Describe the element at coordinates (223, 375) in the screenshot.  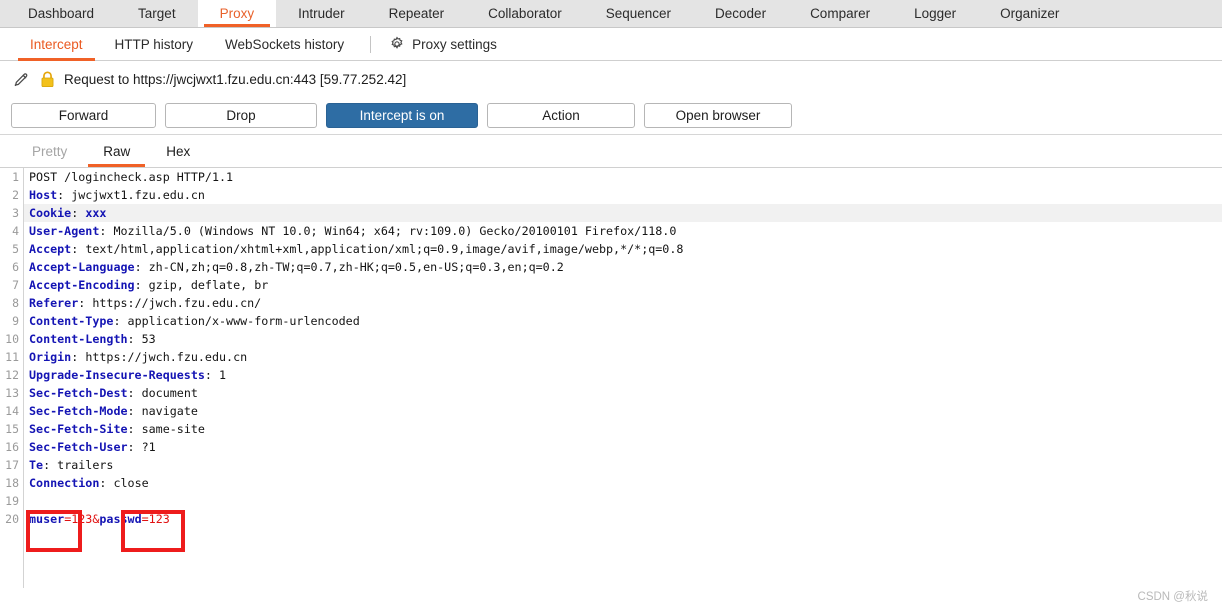
I see `header-value: 1` at that location.